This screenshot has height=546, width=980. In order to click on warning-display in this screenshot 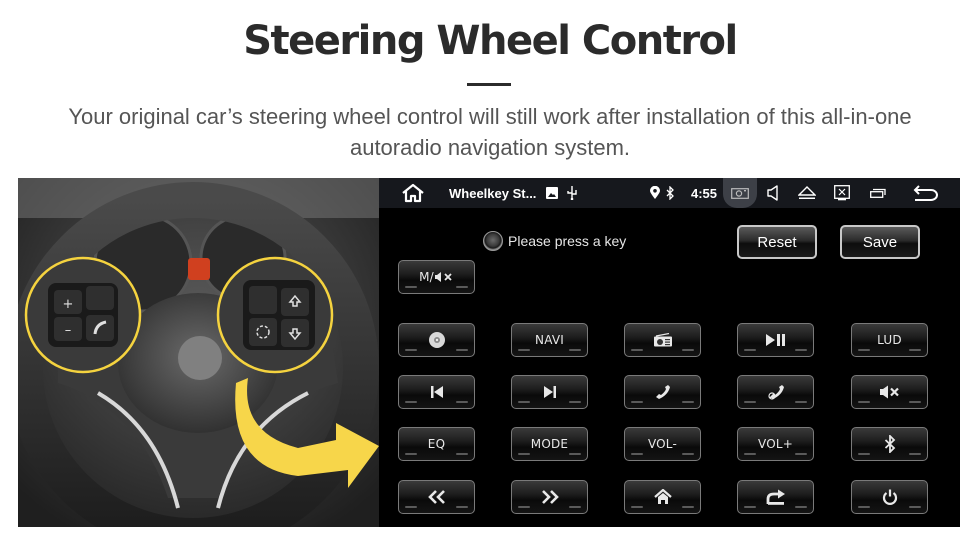, I will do `click(199, 269)`.